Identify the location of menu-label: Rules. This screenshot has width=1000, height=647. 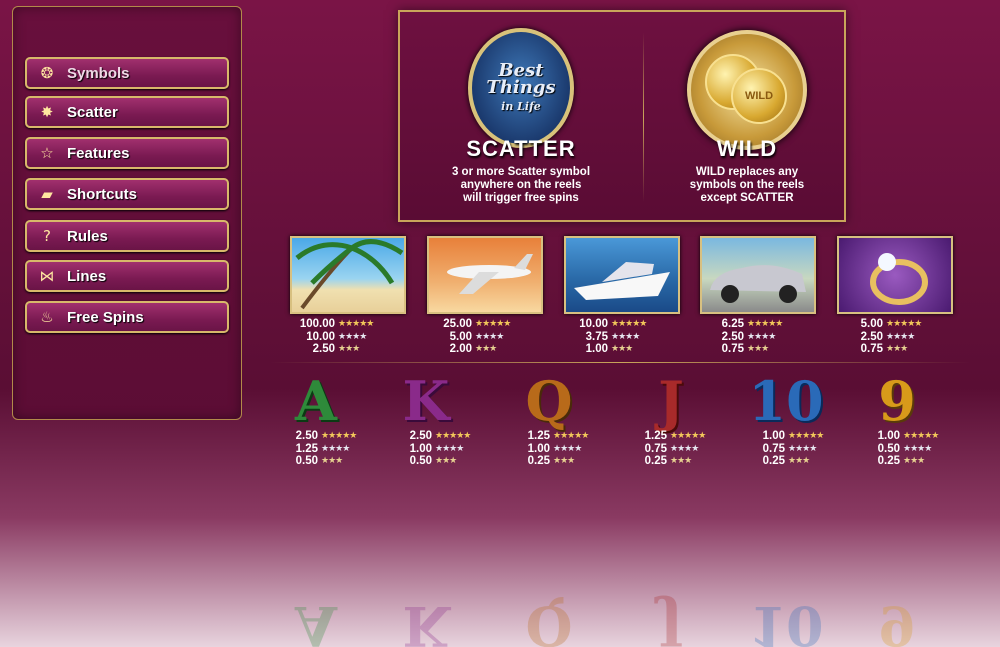
(87, 236).